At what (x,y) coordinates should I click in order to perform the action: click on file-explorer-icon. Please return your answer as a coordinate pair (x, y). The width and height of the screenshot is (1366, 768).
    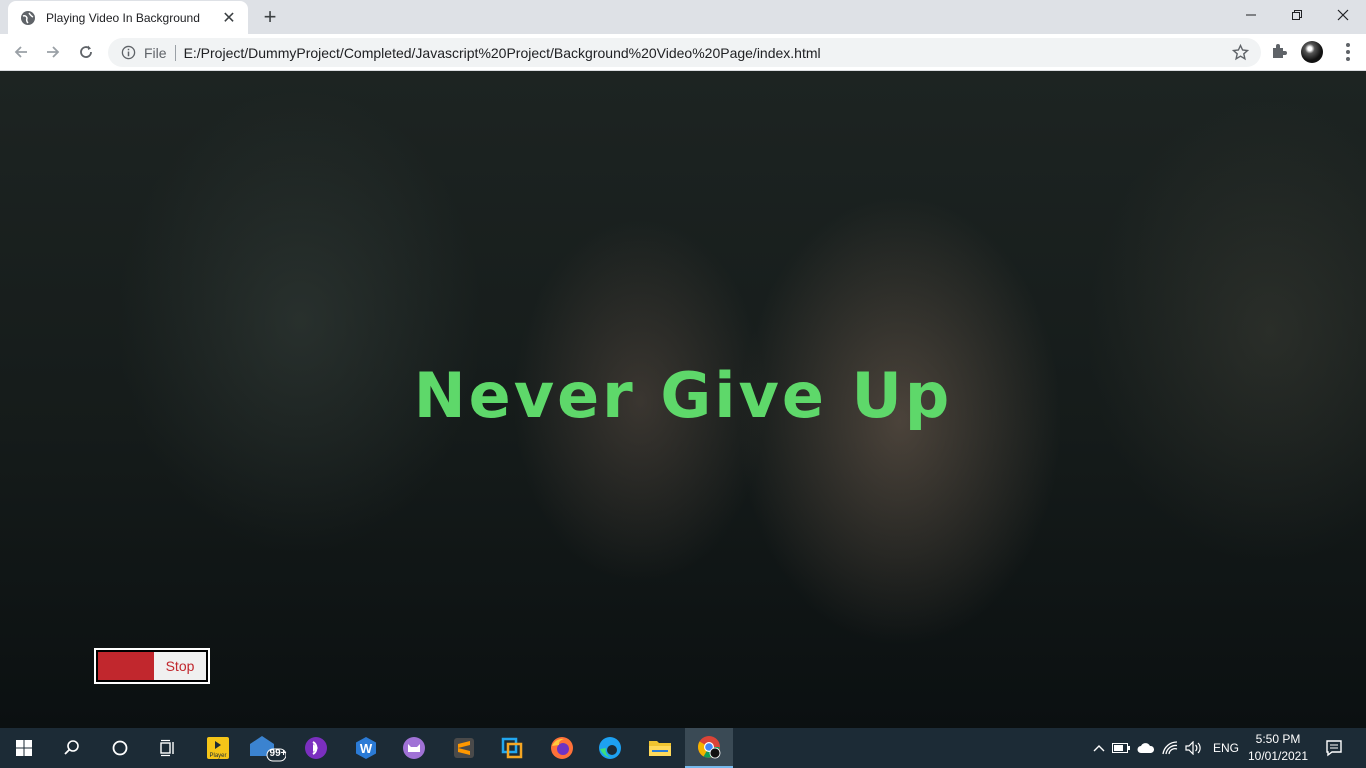
    Looking at the image, I should click on (660, 748).